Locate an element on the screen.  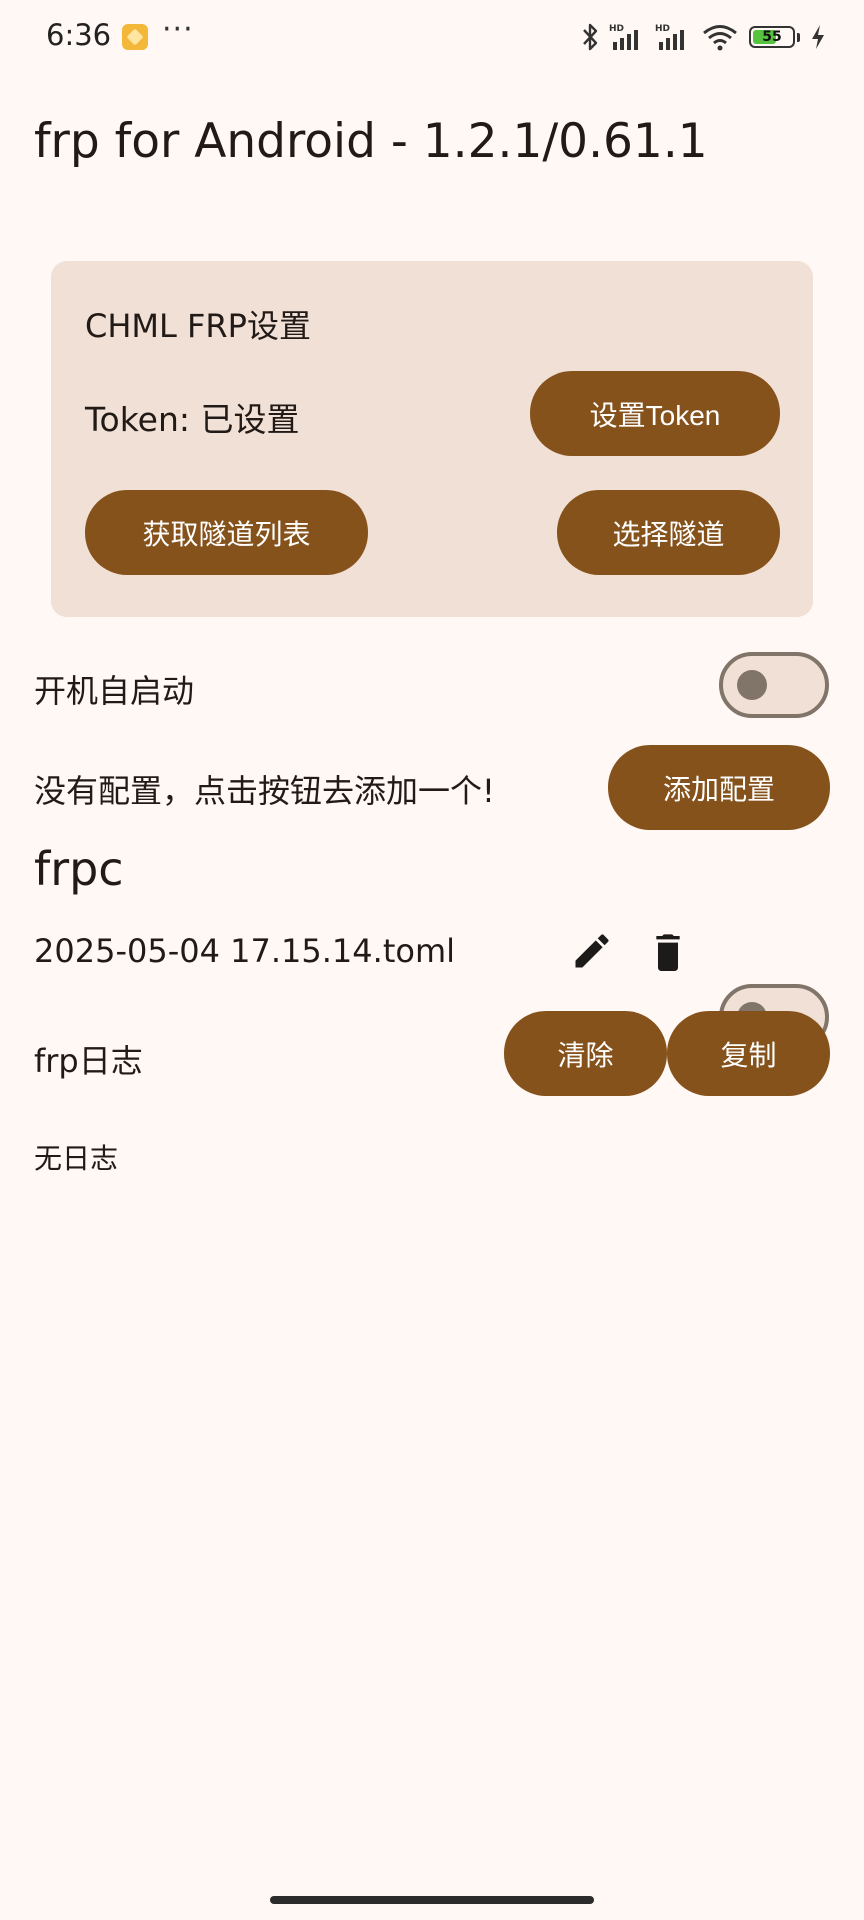
notification-app-icon is located at coordinates (135, 37).